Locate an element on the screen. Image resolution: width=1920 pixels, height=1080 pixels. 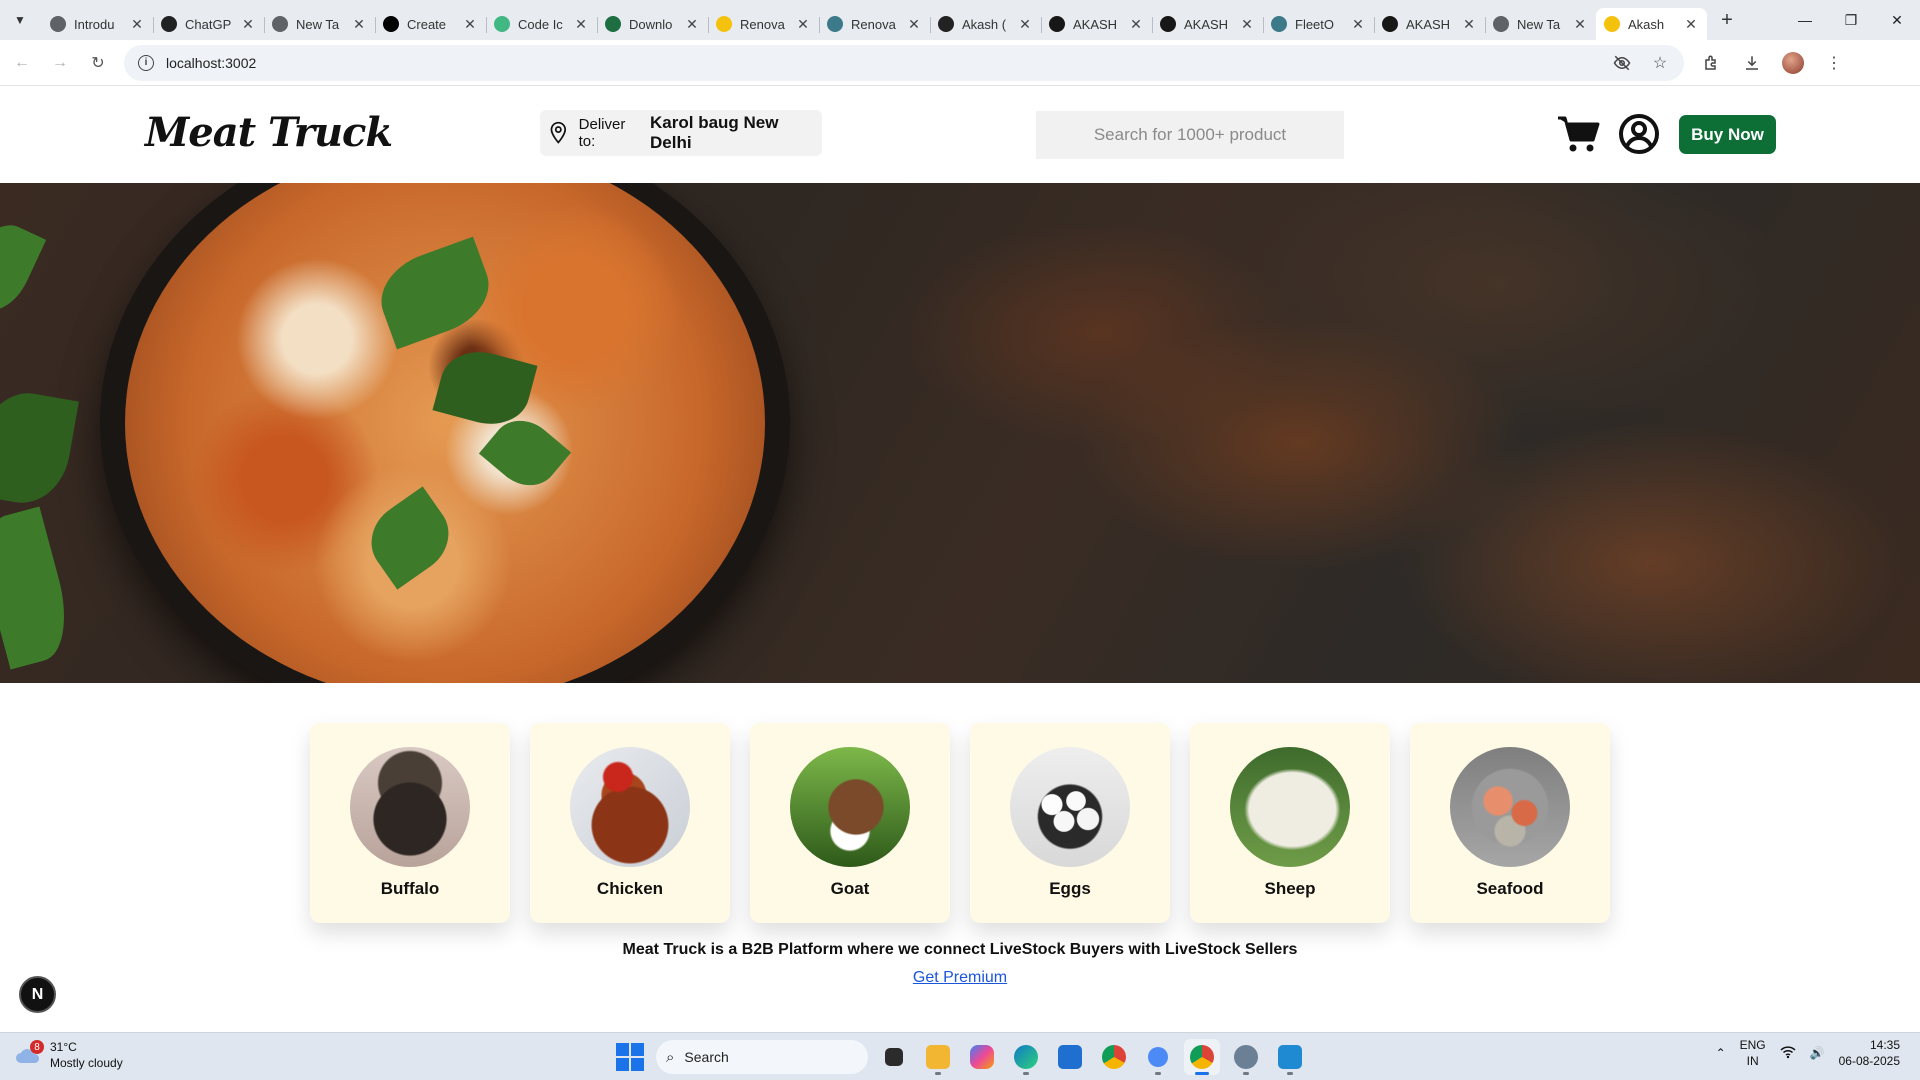
new-tab-icon: + is located at coordinates (1727, 20).